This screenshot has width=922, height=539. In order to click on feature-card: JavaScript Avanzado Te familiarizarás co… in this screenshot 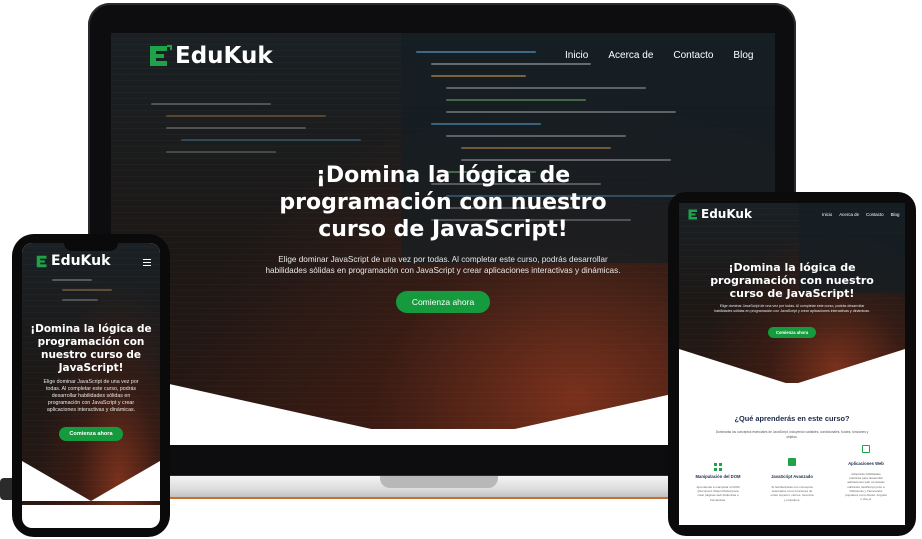, I will do `click(792, 480)`.